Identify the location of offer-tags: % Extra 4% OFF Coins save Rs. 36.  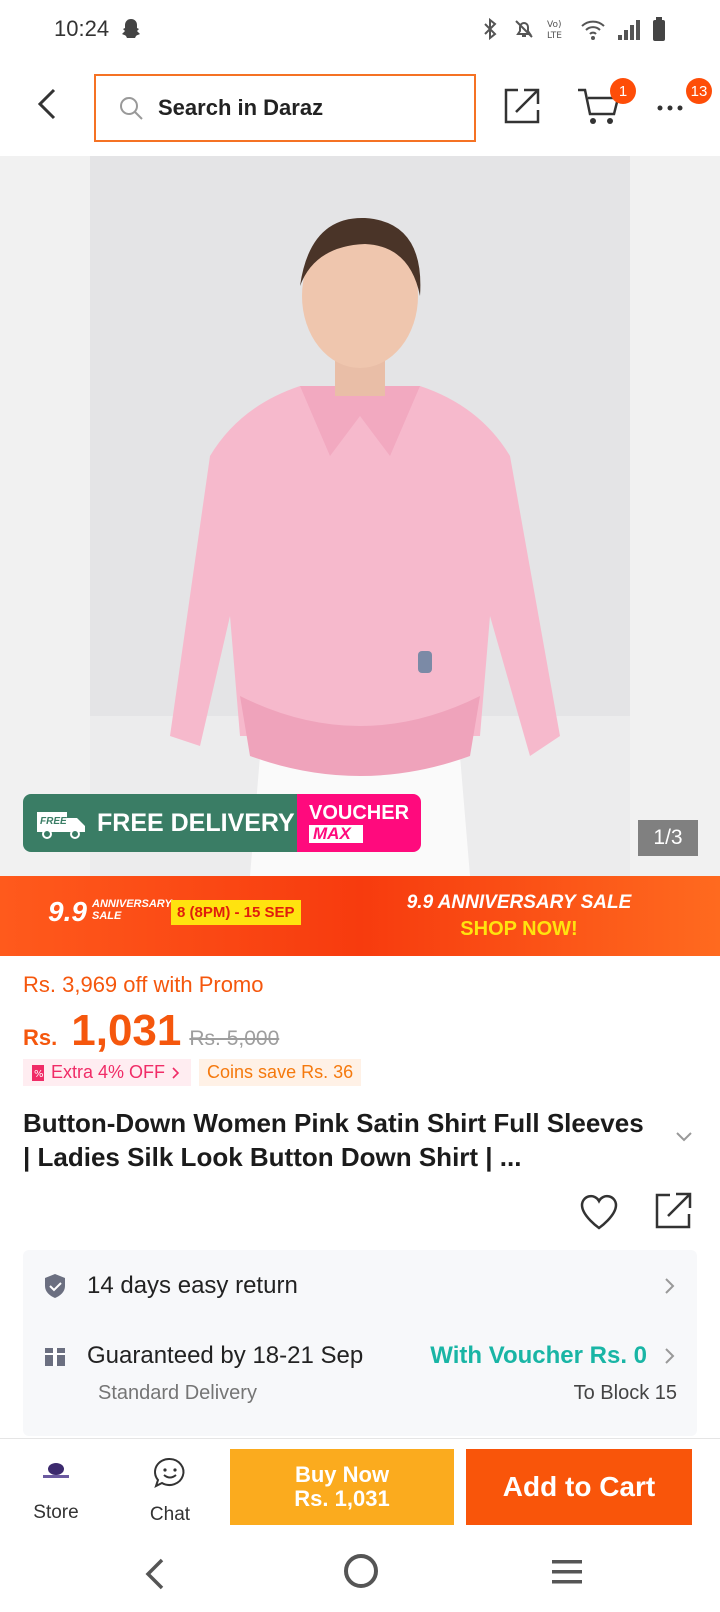
(192, 1072).